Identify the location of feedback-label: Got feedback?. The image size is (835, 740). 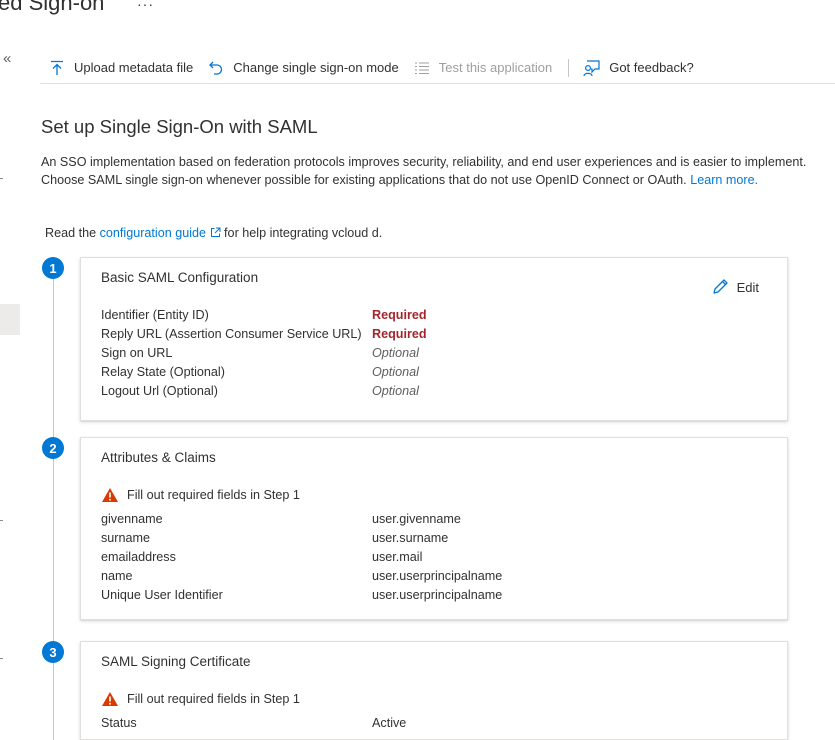
(651, 67).